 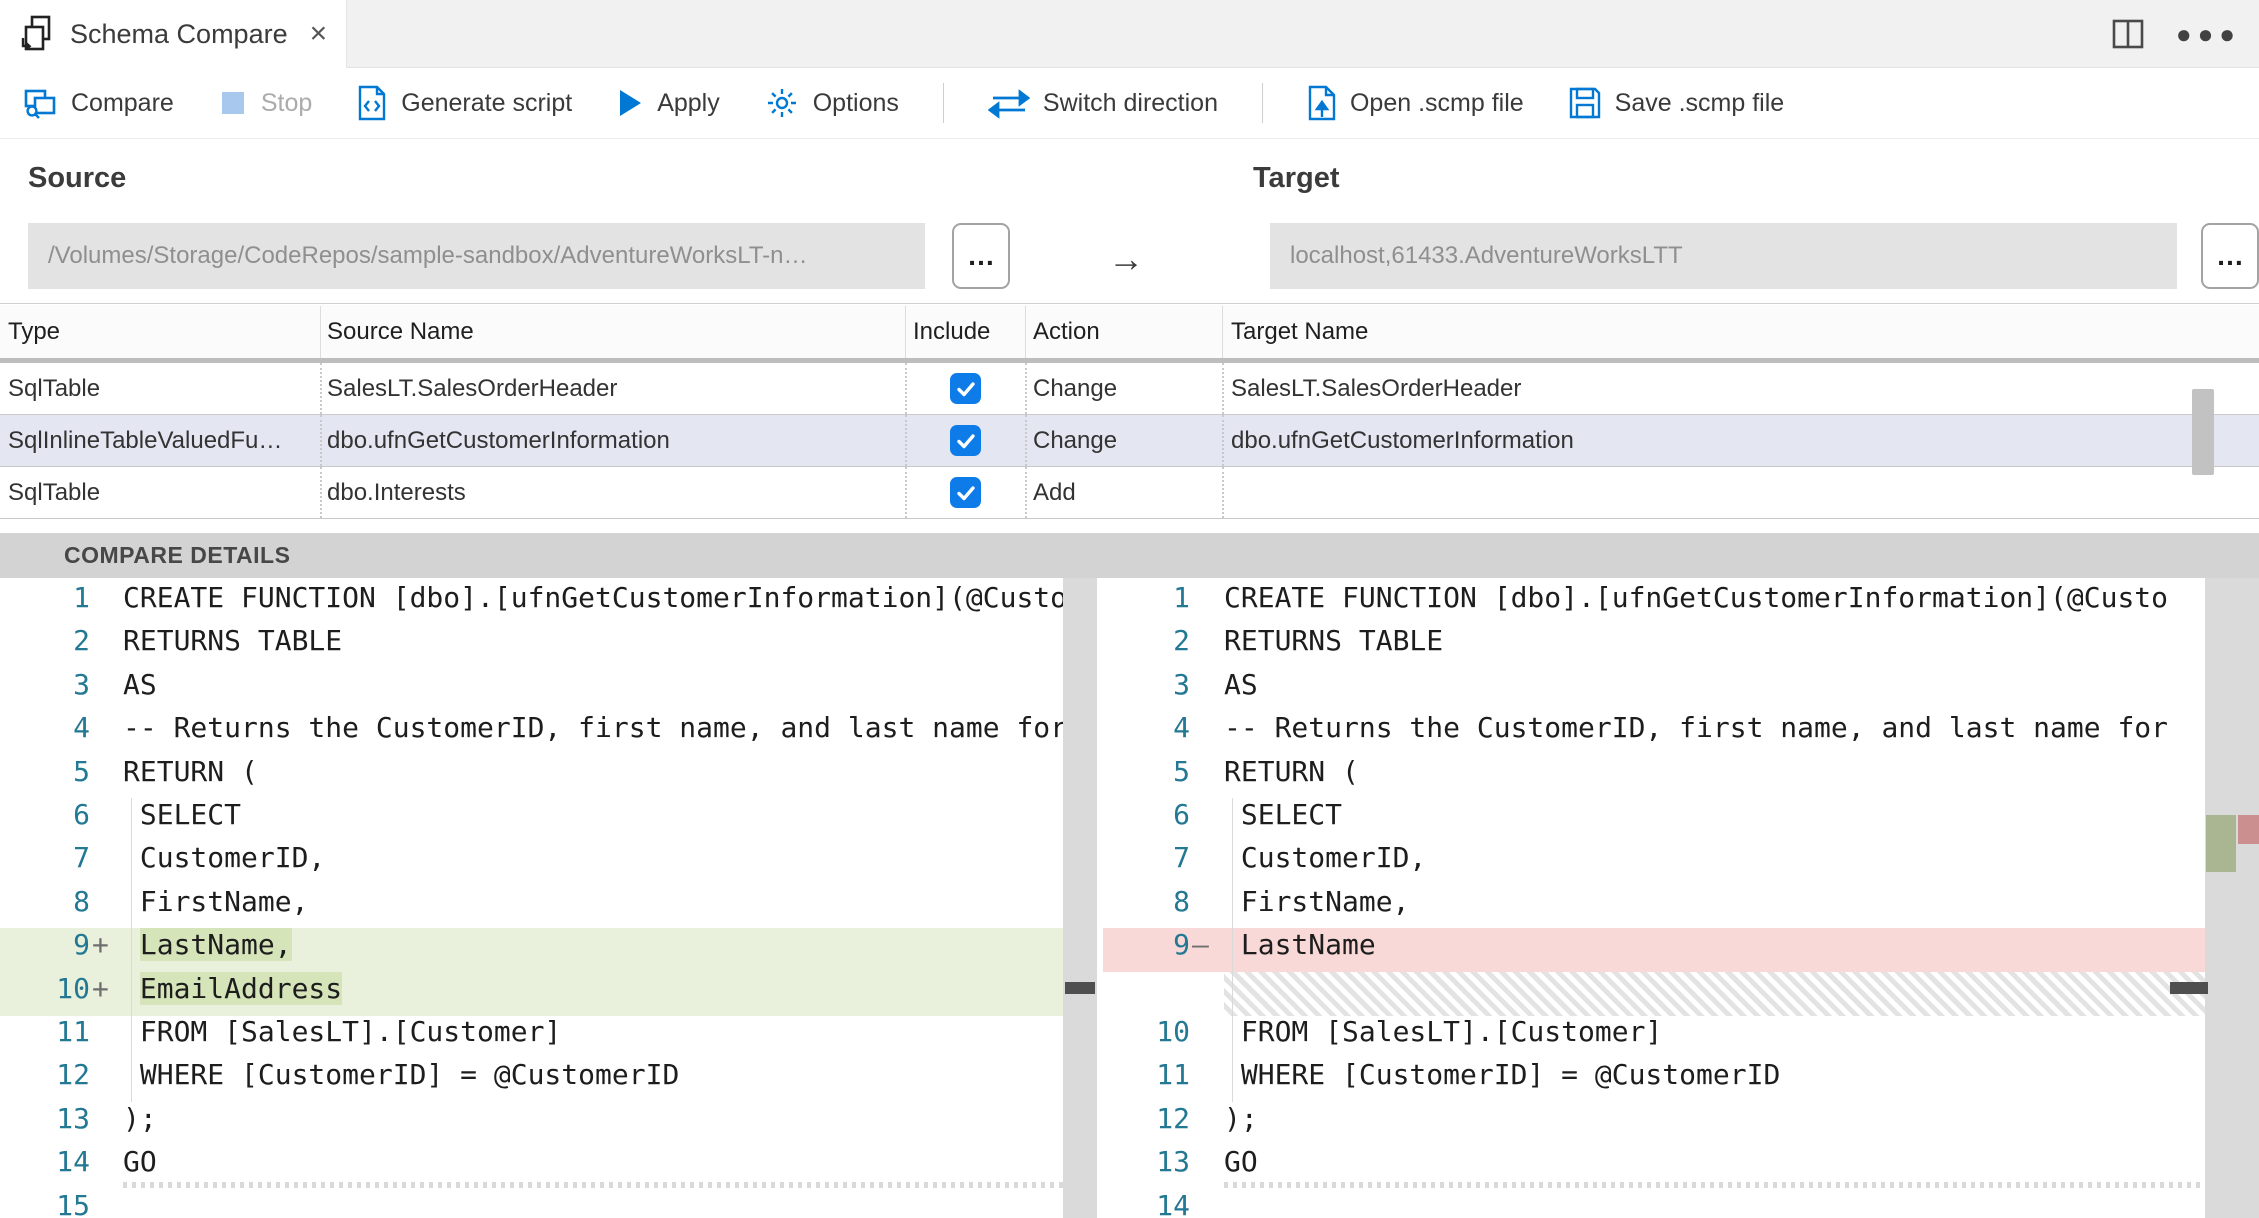 What do you see at coordinates (372, 103) in the screenshot?
I see `generate-script-icon` at bounding box center [372, 103].